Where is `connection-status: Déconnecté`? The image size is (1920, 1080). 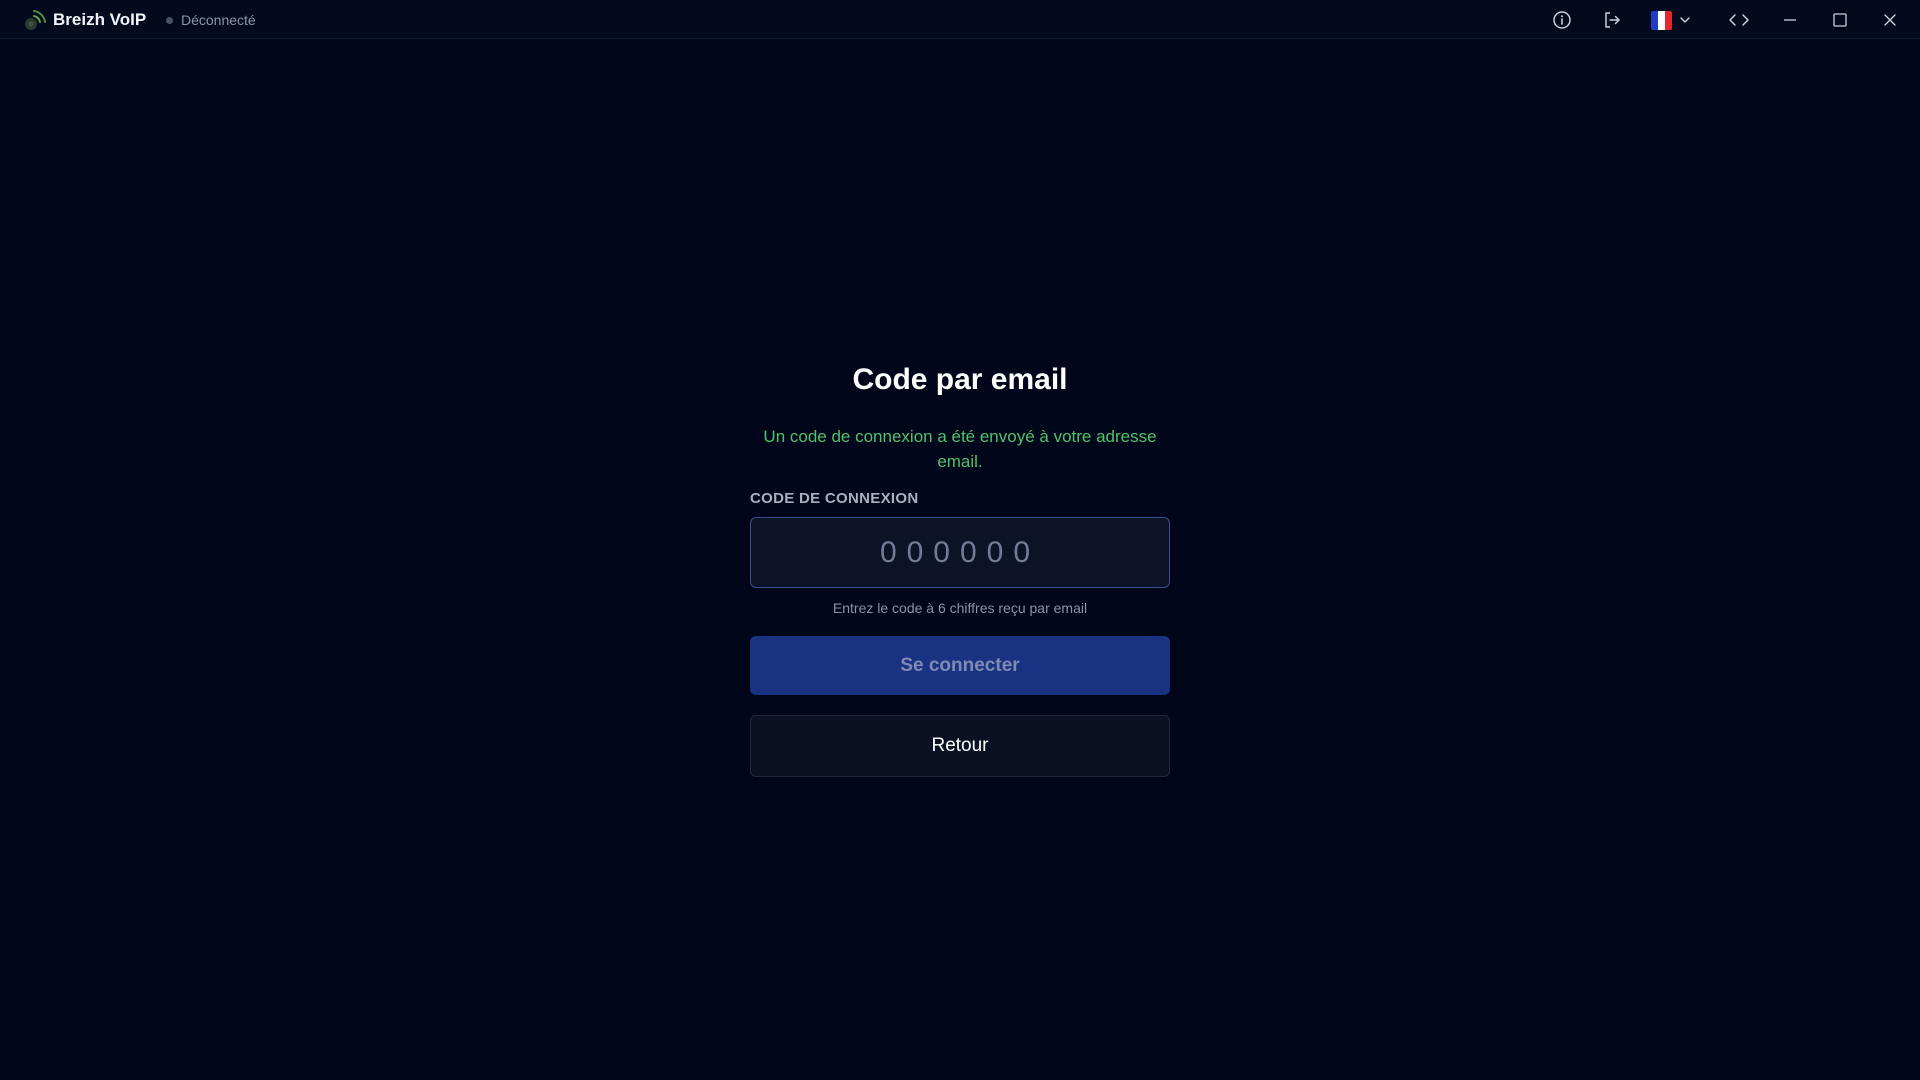
connection-status: Déconnecté is located at coordinates (211, 20).